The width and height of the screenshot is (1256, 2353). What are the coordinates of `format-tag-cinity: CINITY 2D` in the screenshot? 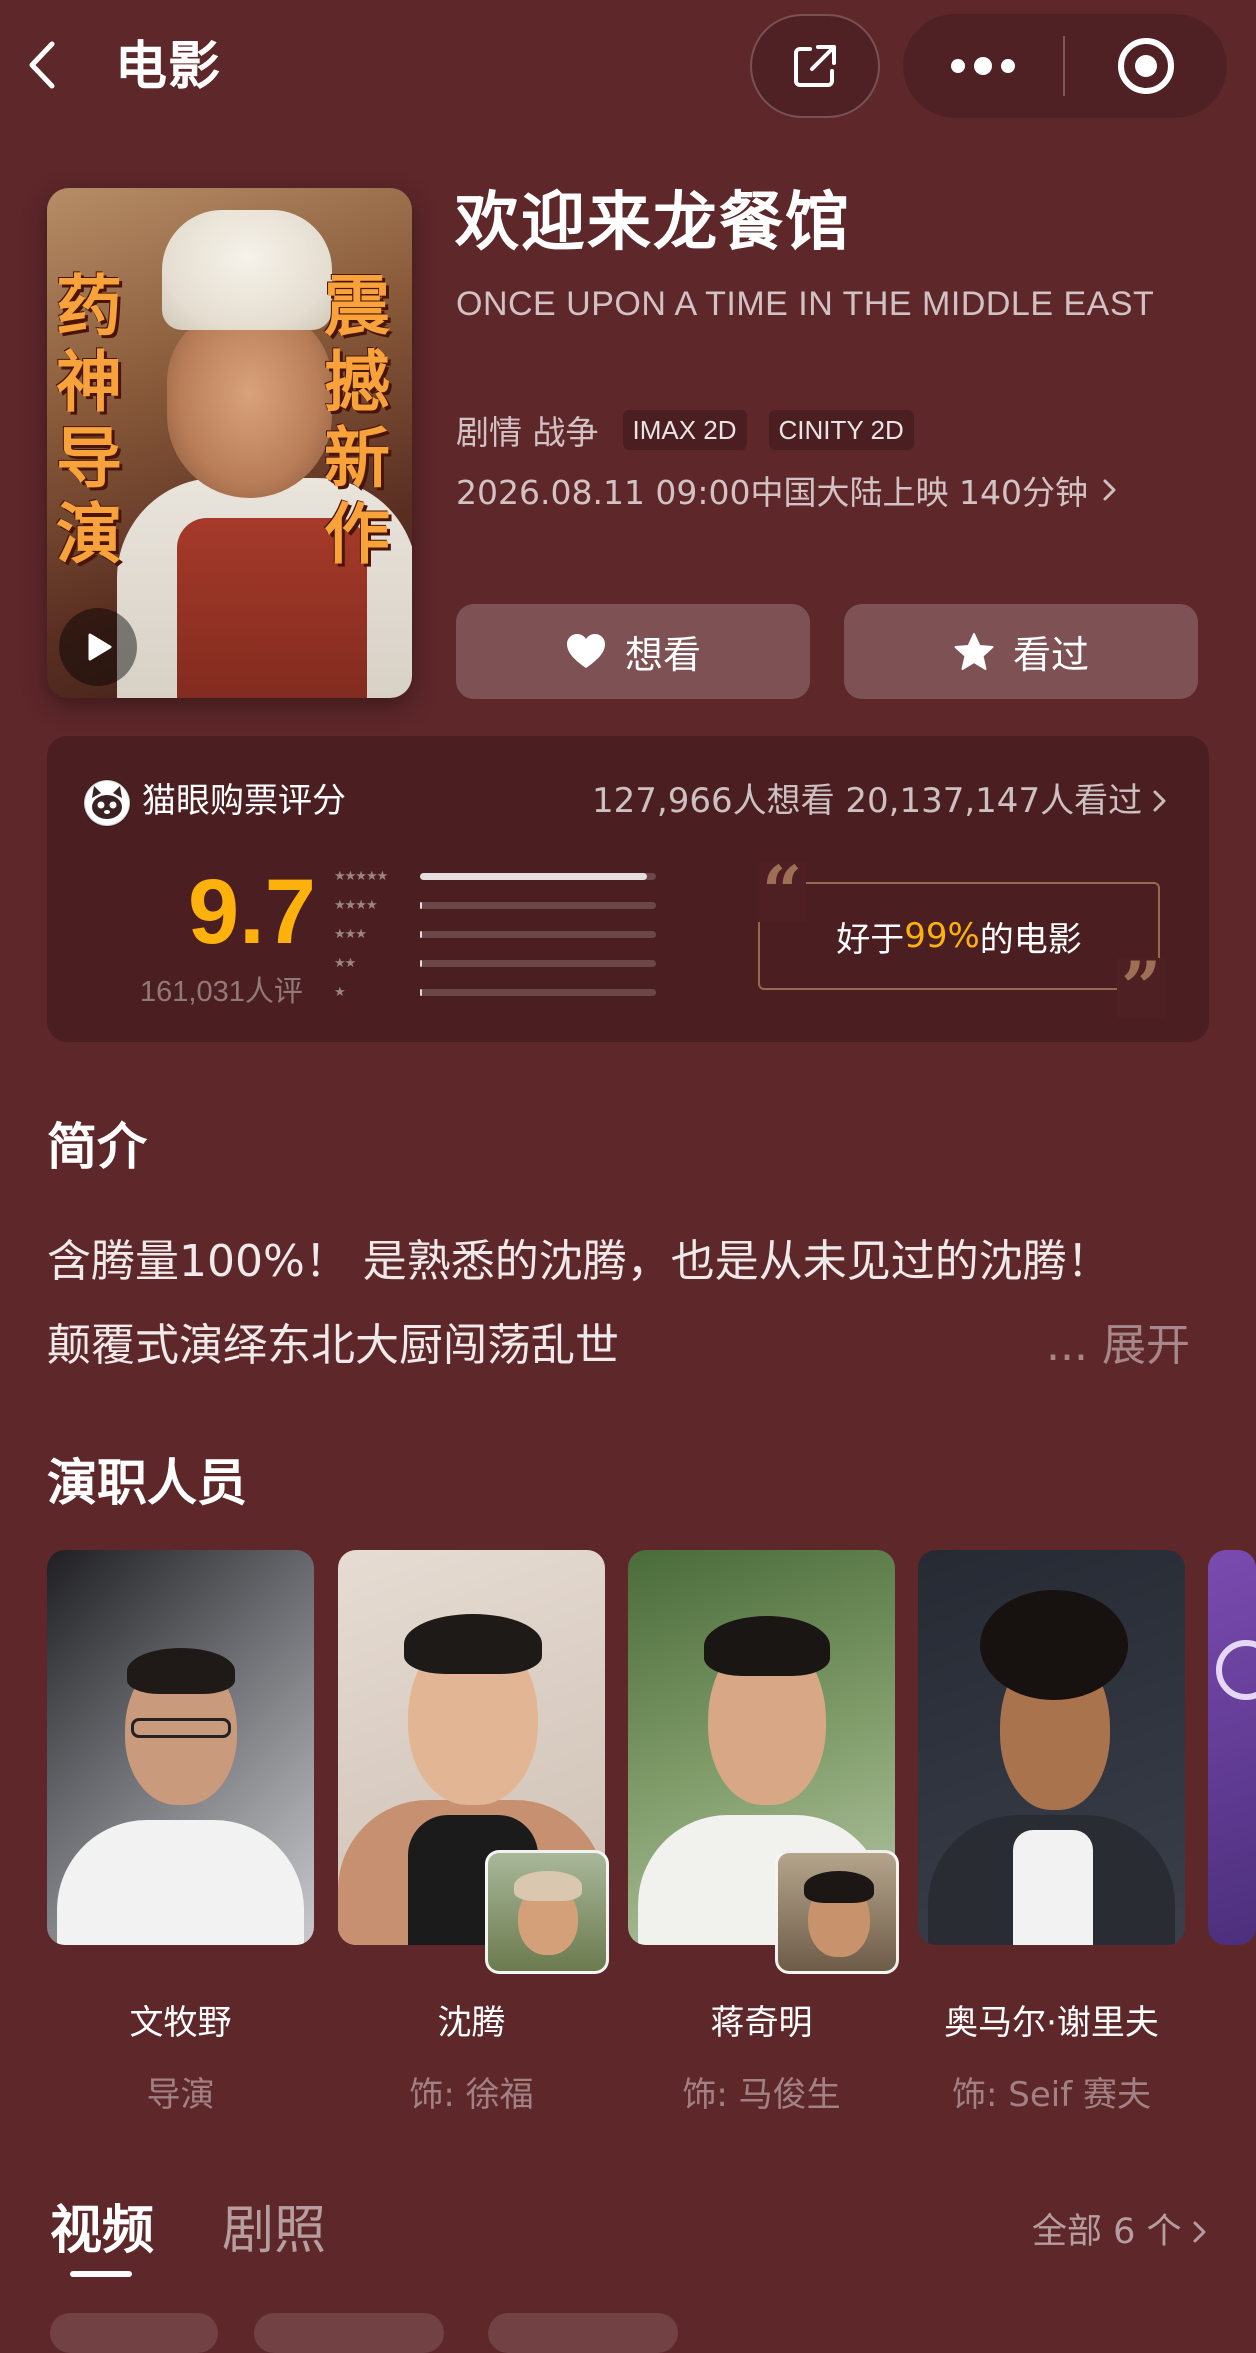 It's located at (841, 430).